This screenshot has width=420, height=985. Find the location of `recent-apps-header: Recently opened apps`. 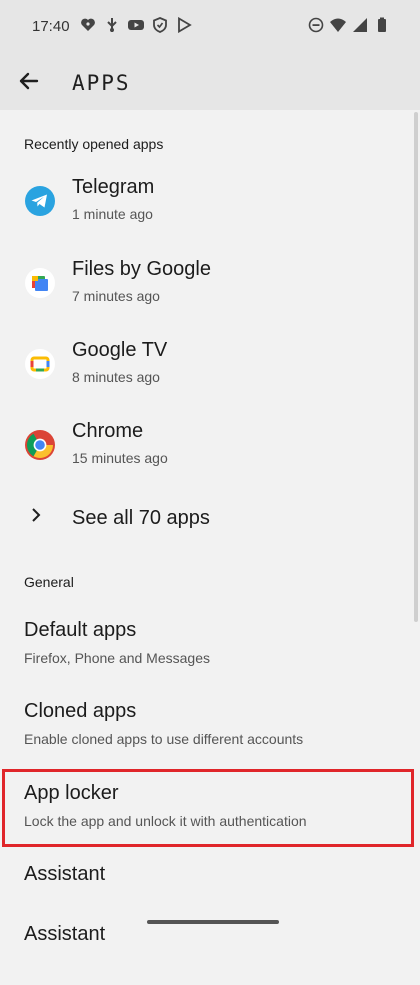

recent-apps-header: Recently opened apps is located at coordinates (94, 144).